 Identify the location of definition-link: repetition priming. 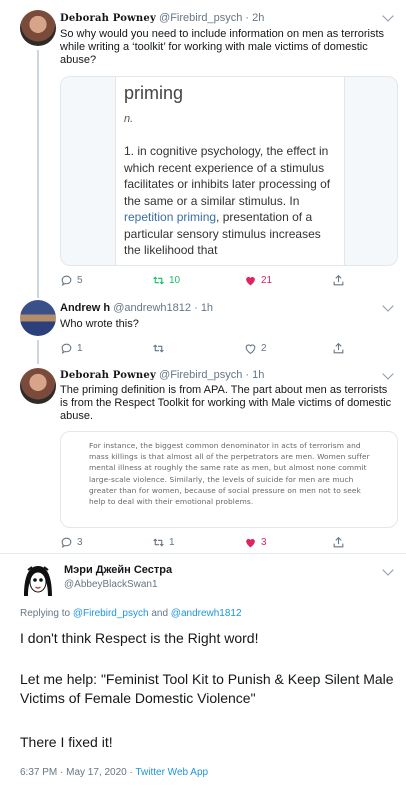
(170, 217).